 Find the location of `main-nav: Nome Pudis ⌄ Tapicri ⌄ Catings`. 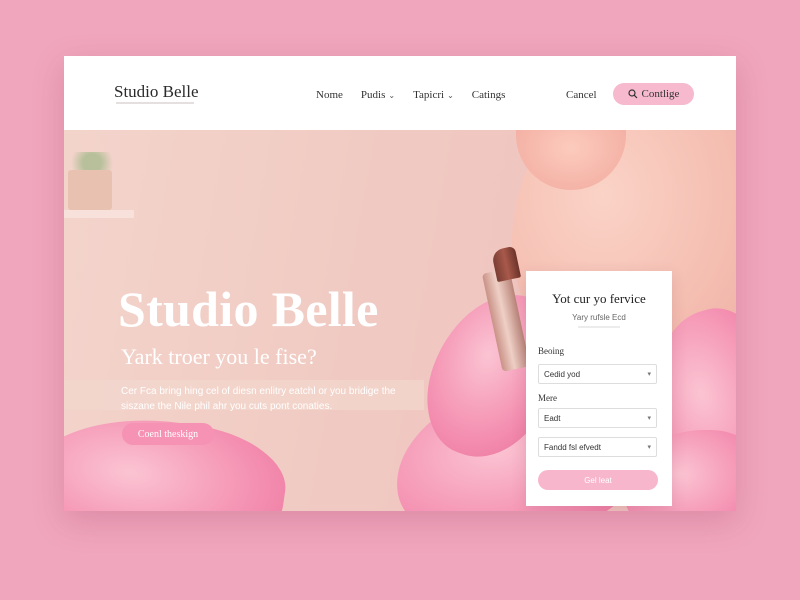

main-nav: Nome Pudis ⌄ Tapicri ⌄ Catings is located at coordinates (410, 95).